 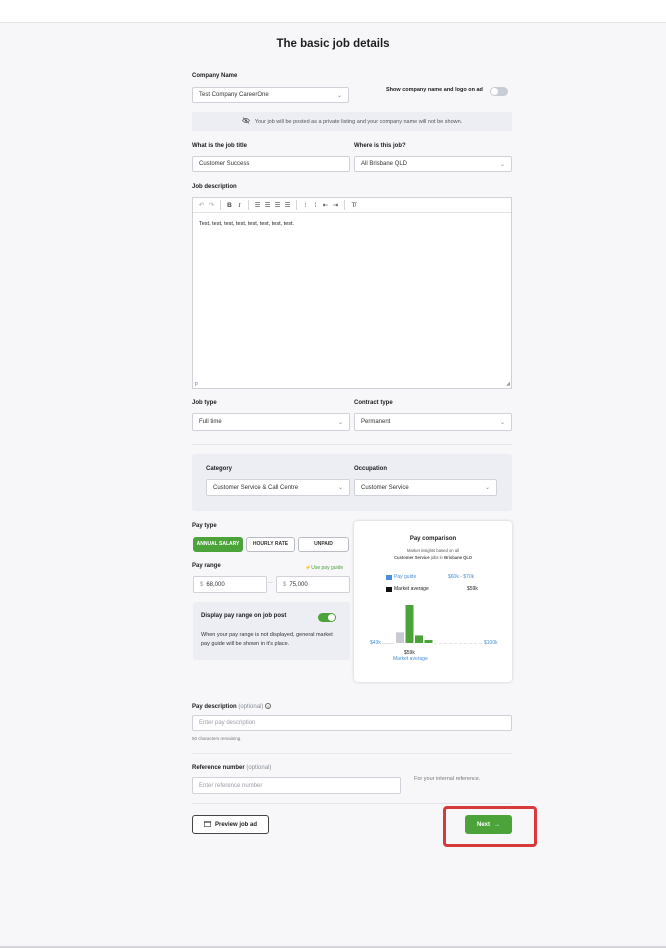 What do you see at coordinates (508, 384) in the screenshot?
I see `resize-handle-icon: ◢` at bounding box center [508, 384].